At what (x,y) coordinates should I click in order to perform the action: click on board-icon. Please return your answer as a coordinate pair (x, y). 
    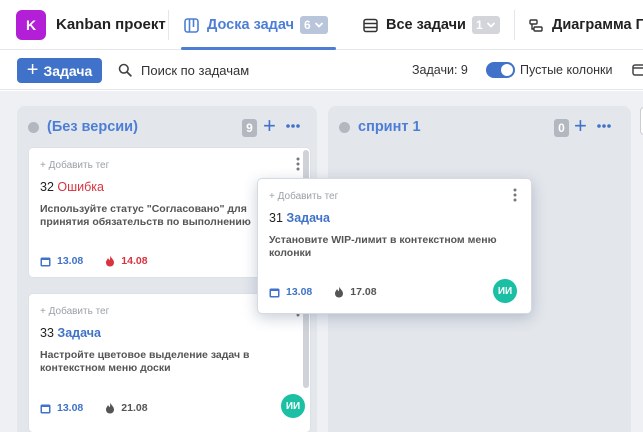
    Looking at the image, I should click on (191, 25).